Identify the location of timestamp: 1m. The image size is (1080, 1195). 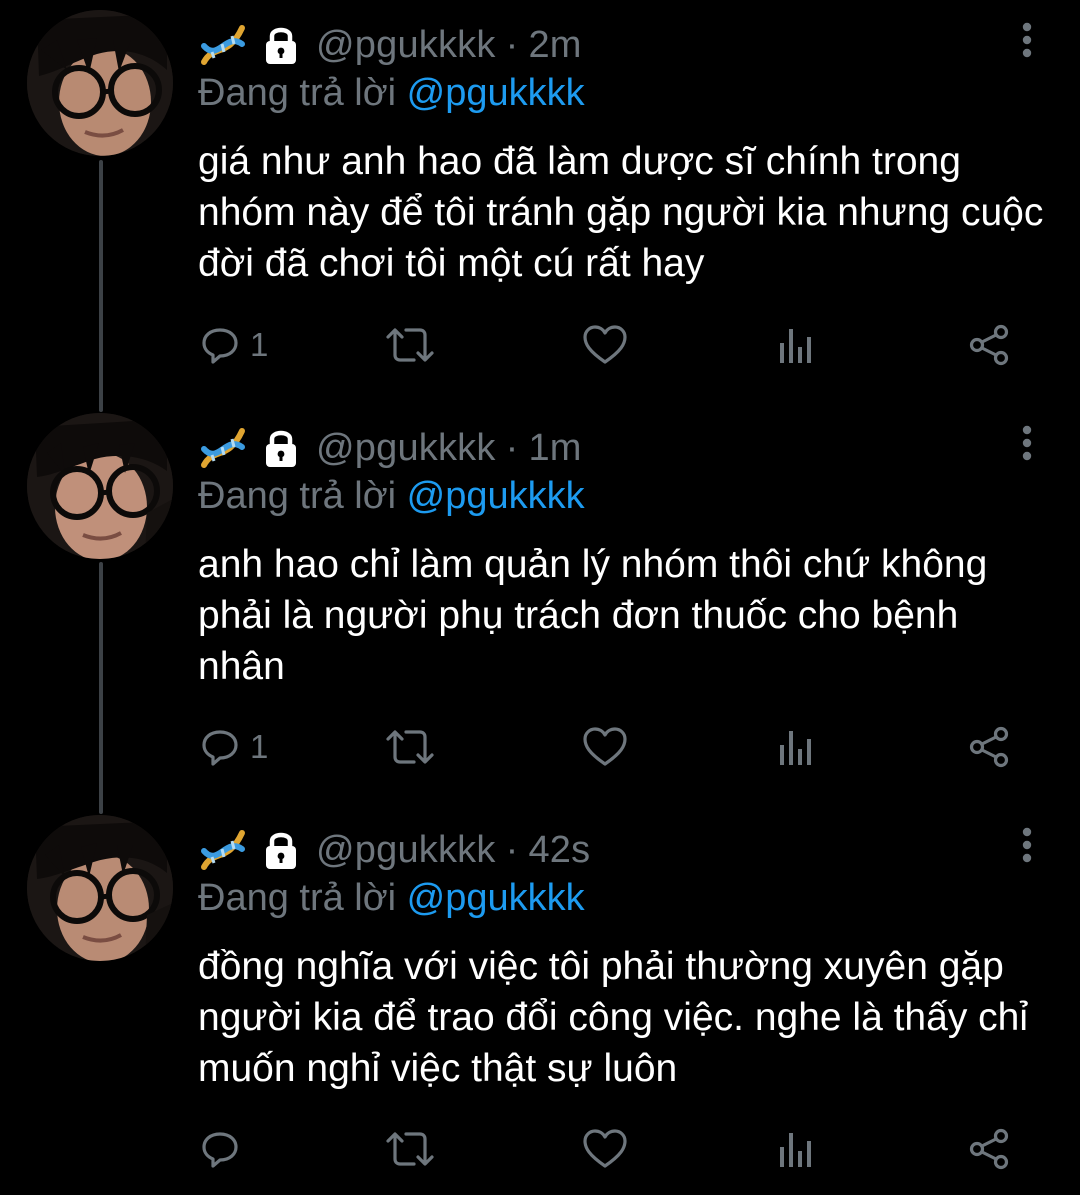
(554, 448).